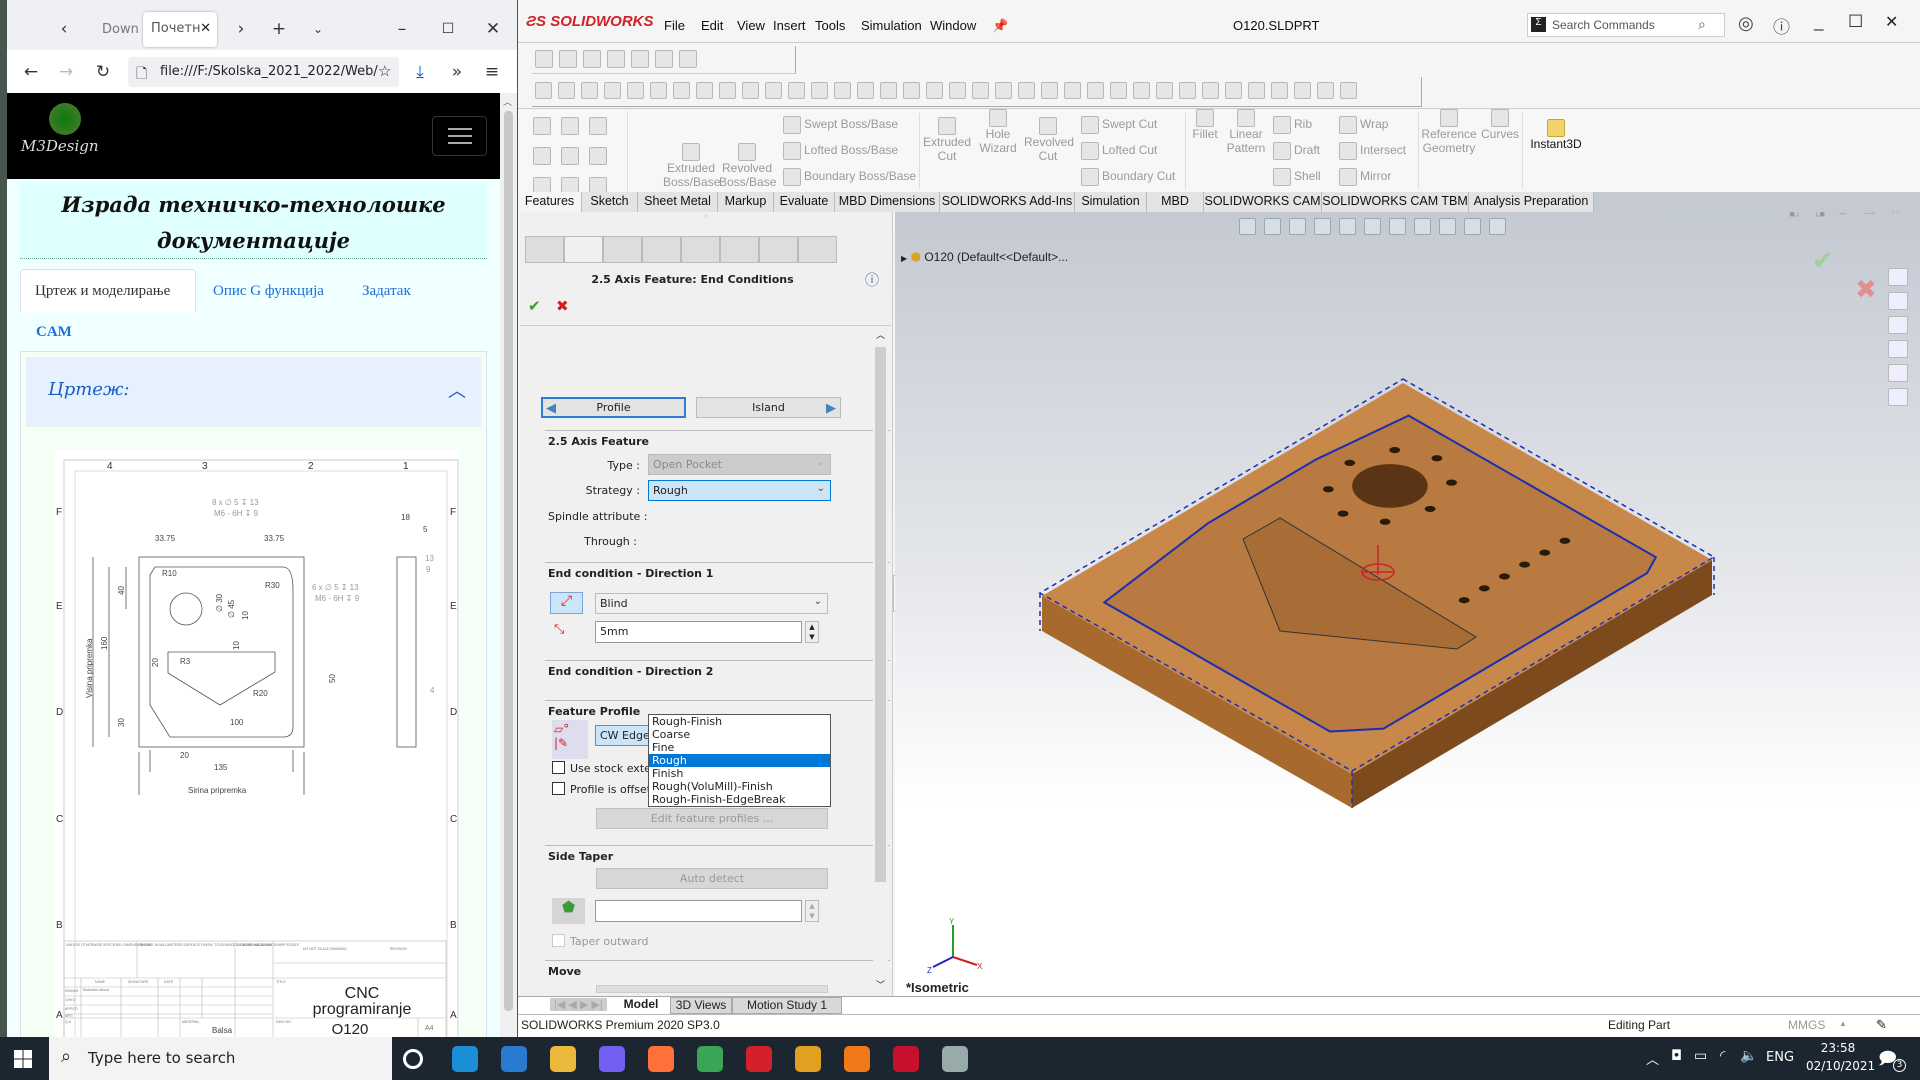 The width and height of the screenshot is (1920, 1080). I want to click on tab-markup: Markup, so click(746, 202).